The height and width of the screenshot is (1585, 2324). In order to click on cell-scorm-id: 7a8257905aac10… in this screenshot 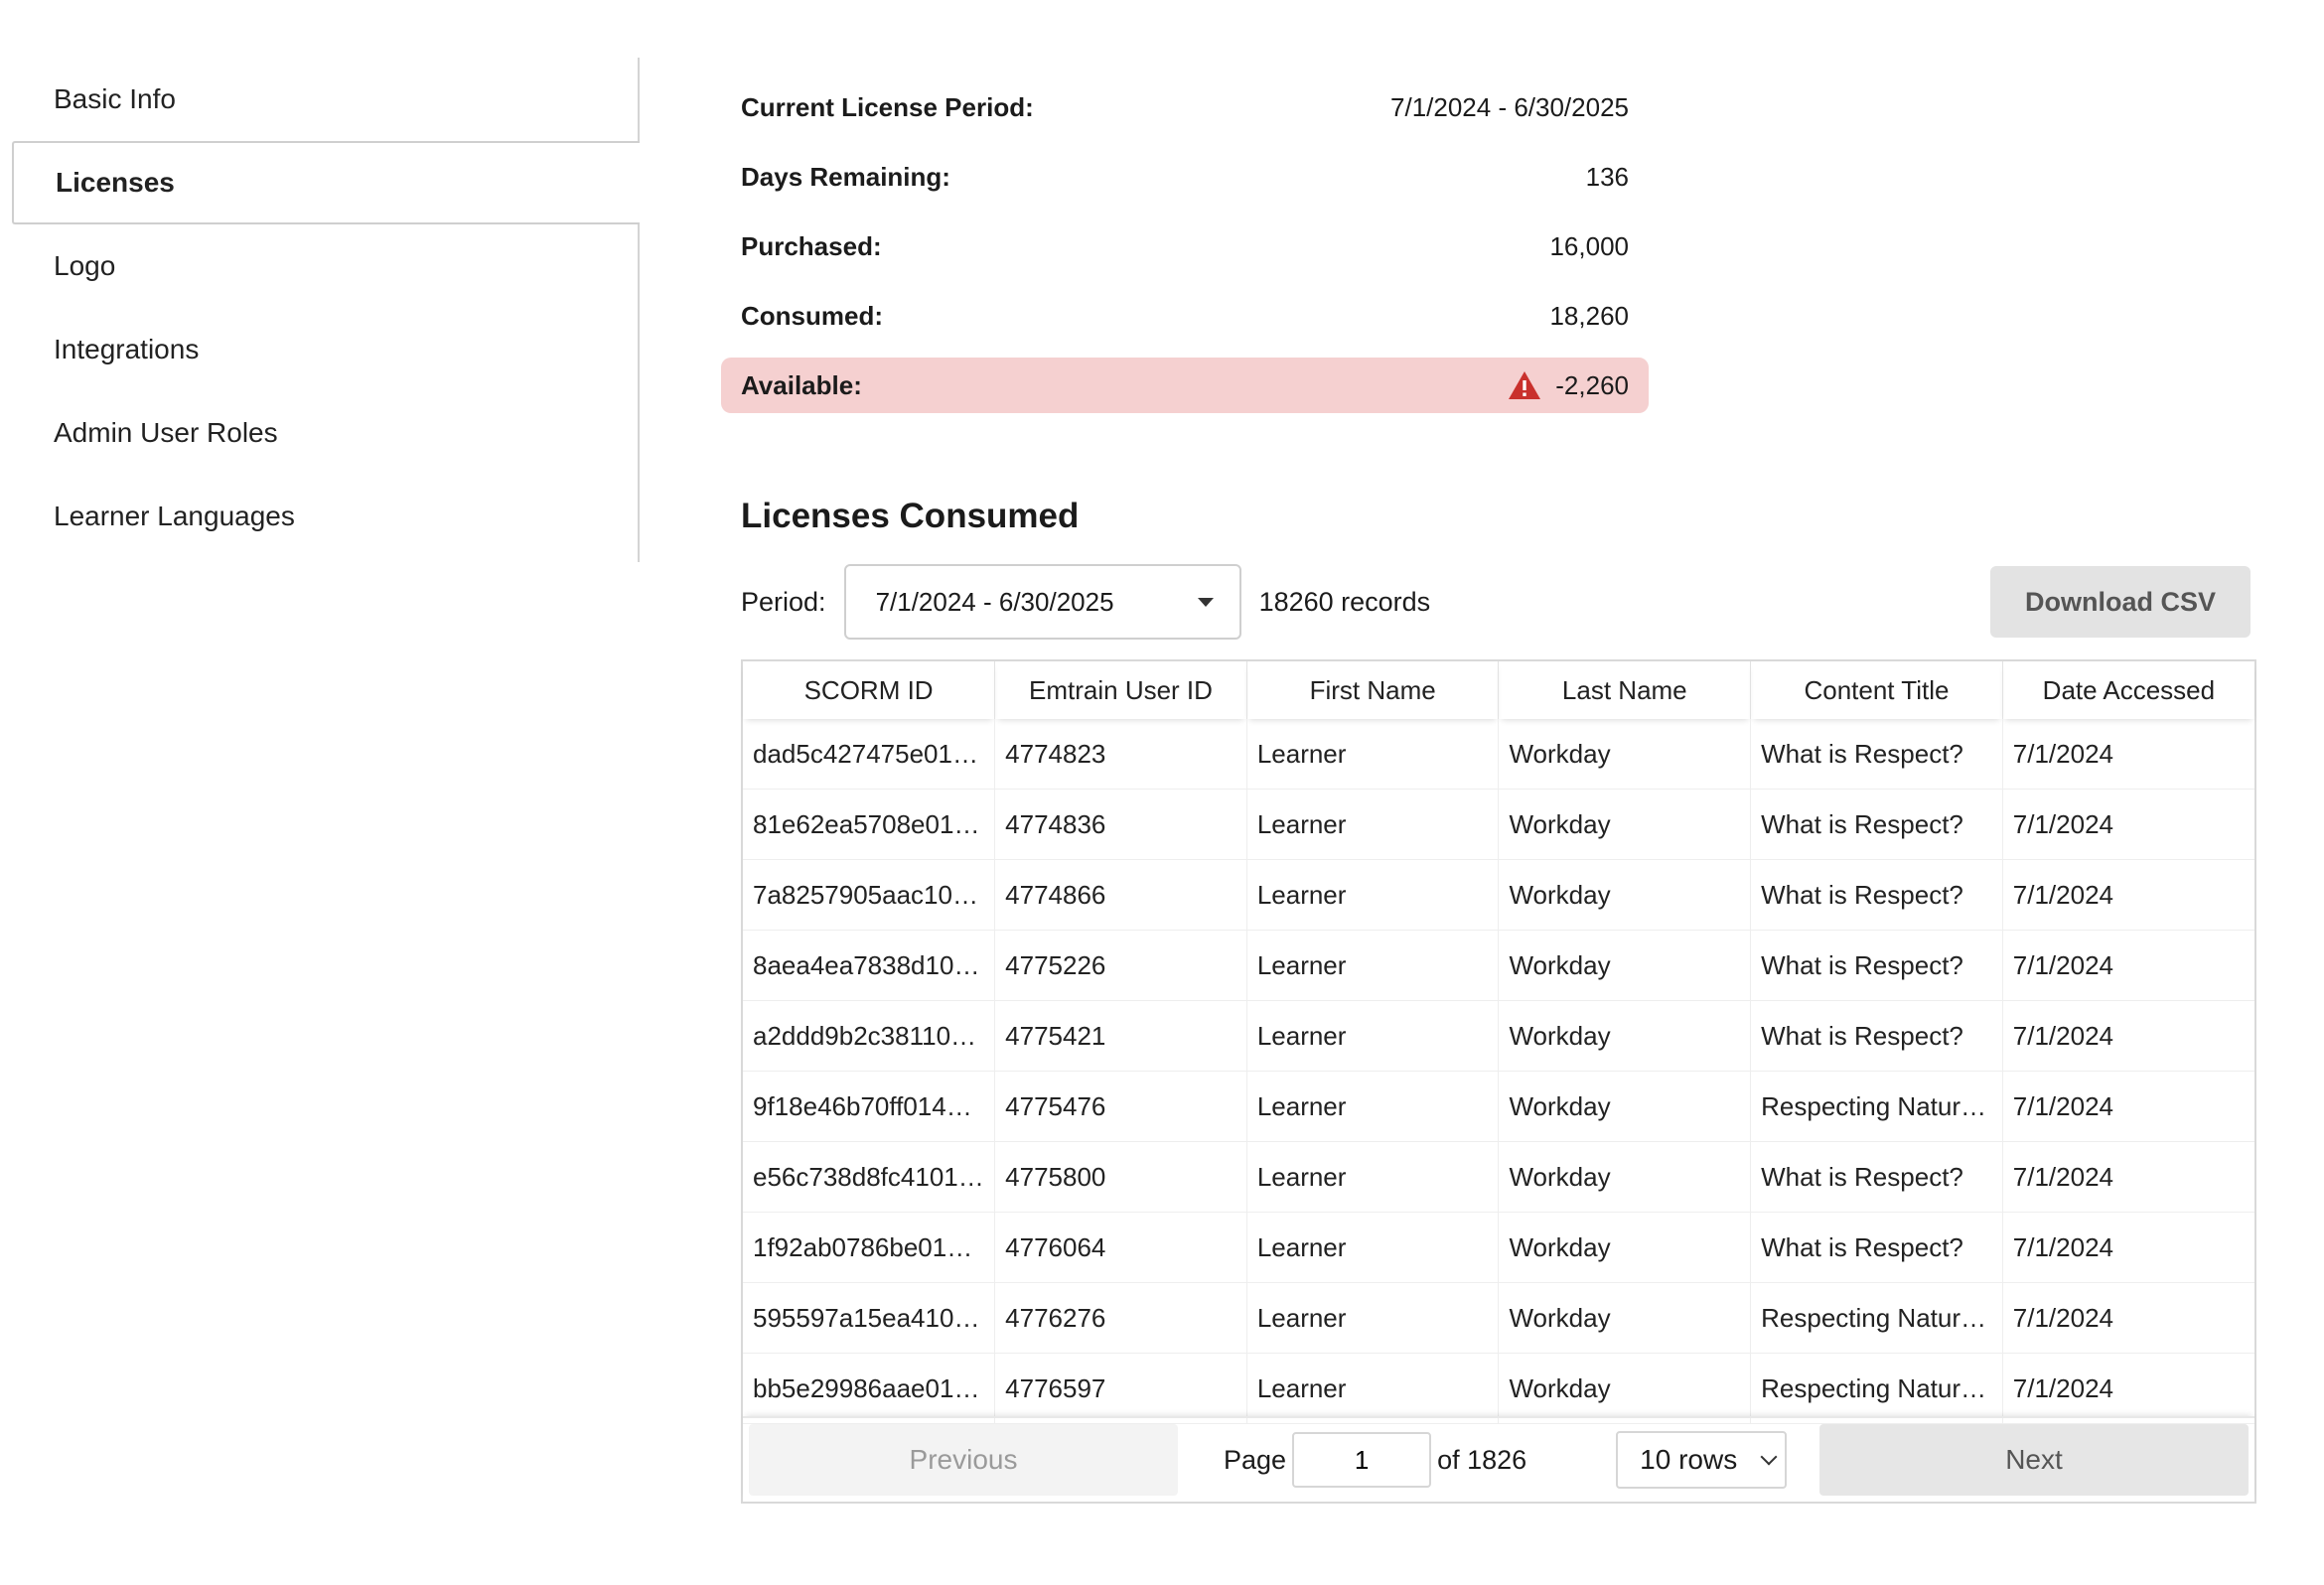, I will do `click(869, 895)`.